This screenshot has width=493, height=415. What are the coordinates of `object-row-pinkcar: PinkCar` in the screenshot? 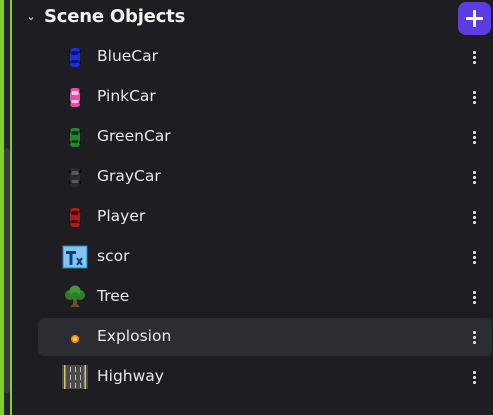 It's located at (265, 97).